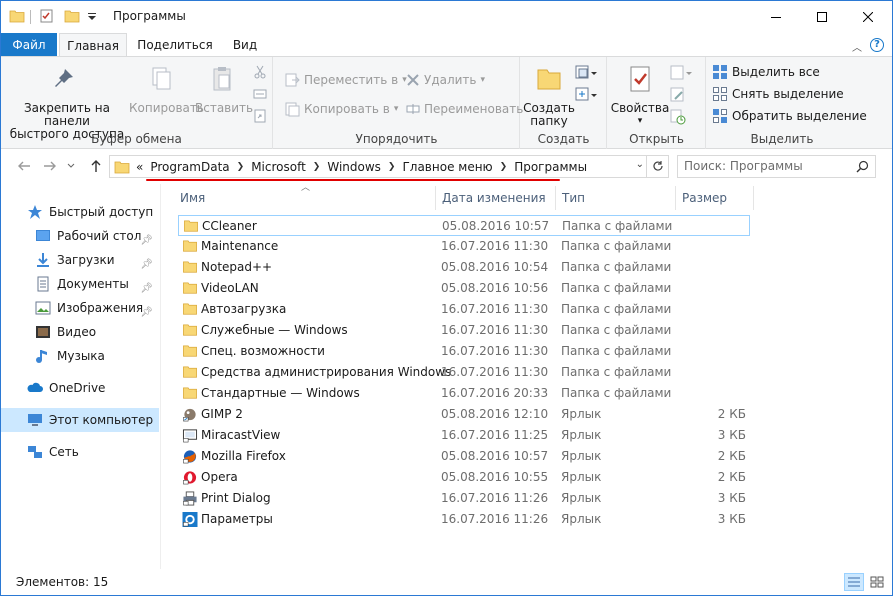 This screenshot has width=893, height=596. I want to click on cut-icon, so click(260, 72).